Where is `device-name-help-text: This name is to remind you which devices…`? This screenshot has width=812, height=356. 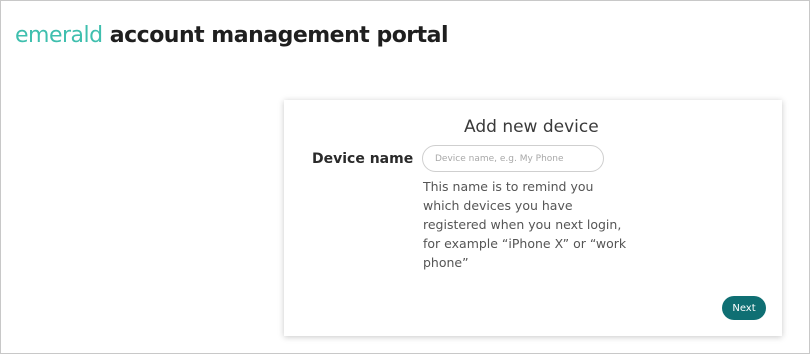 device-name-help-text: This name is to remind you which devices… is located at coordinates (525, 224).